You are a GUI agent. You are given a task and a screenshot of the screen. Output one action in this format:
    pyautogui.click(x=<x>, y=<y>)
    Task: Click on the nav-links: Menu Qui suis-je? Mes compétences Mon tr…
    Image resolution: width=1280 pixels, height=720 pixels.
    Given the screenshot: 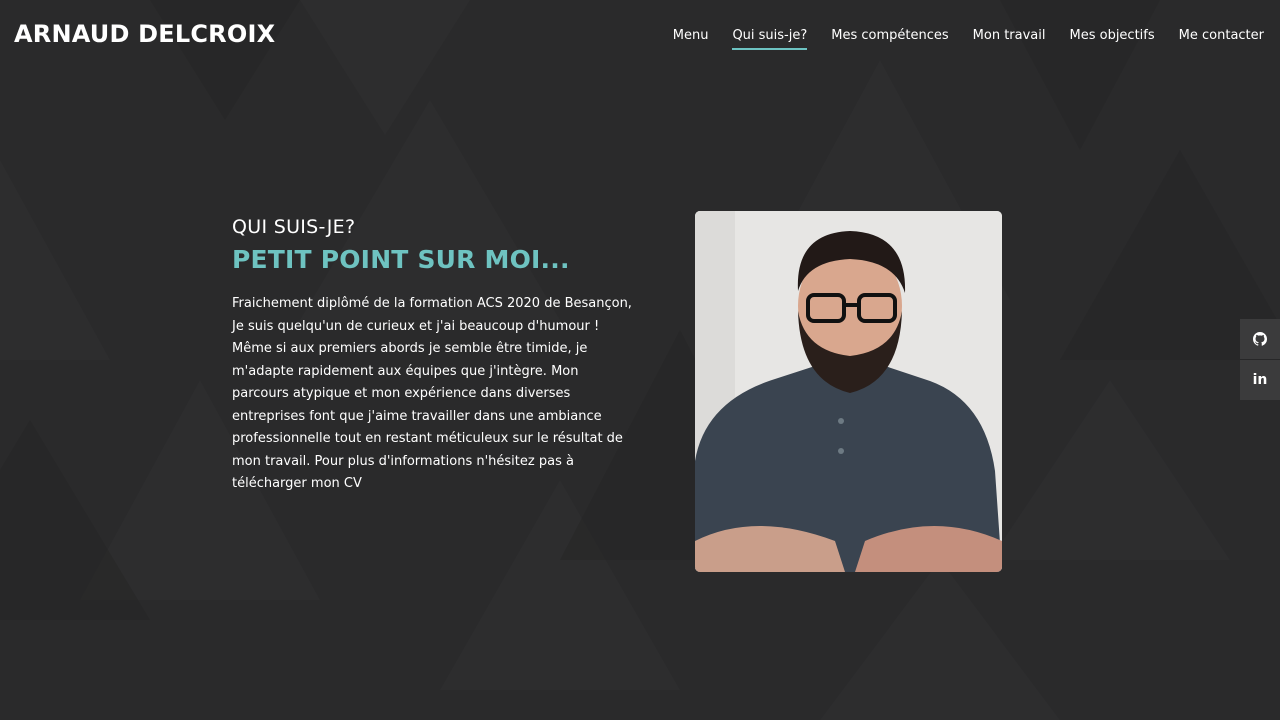 What is the action you would take?
    pyautogui.click(x=968, y=37)
    